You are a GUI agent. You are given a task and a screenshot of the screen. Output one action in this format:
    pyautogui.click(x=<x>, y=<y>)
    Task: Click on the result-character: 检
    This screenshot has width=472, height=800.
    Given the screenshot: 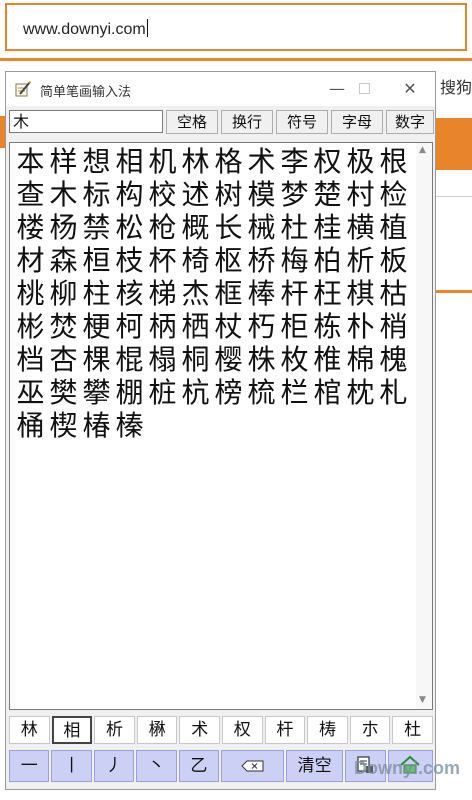 What is the action you would take?
    pyautogui.click(x=393, y=194)
    